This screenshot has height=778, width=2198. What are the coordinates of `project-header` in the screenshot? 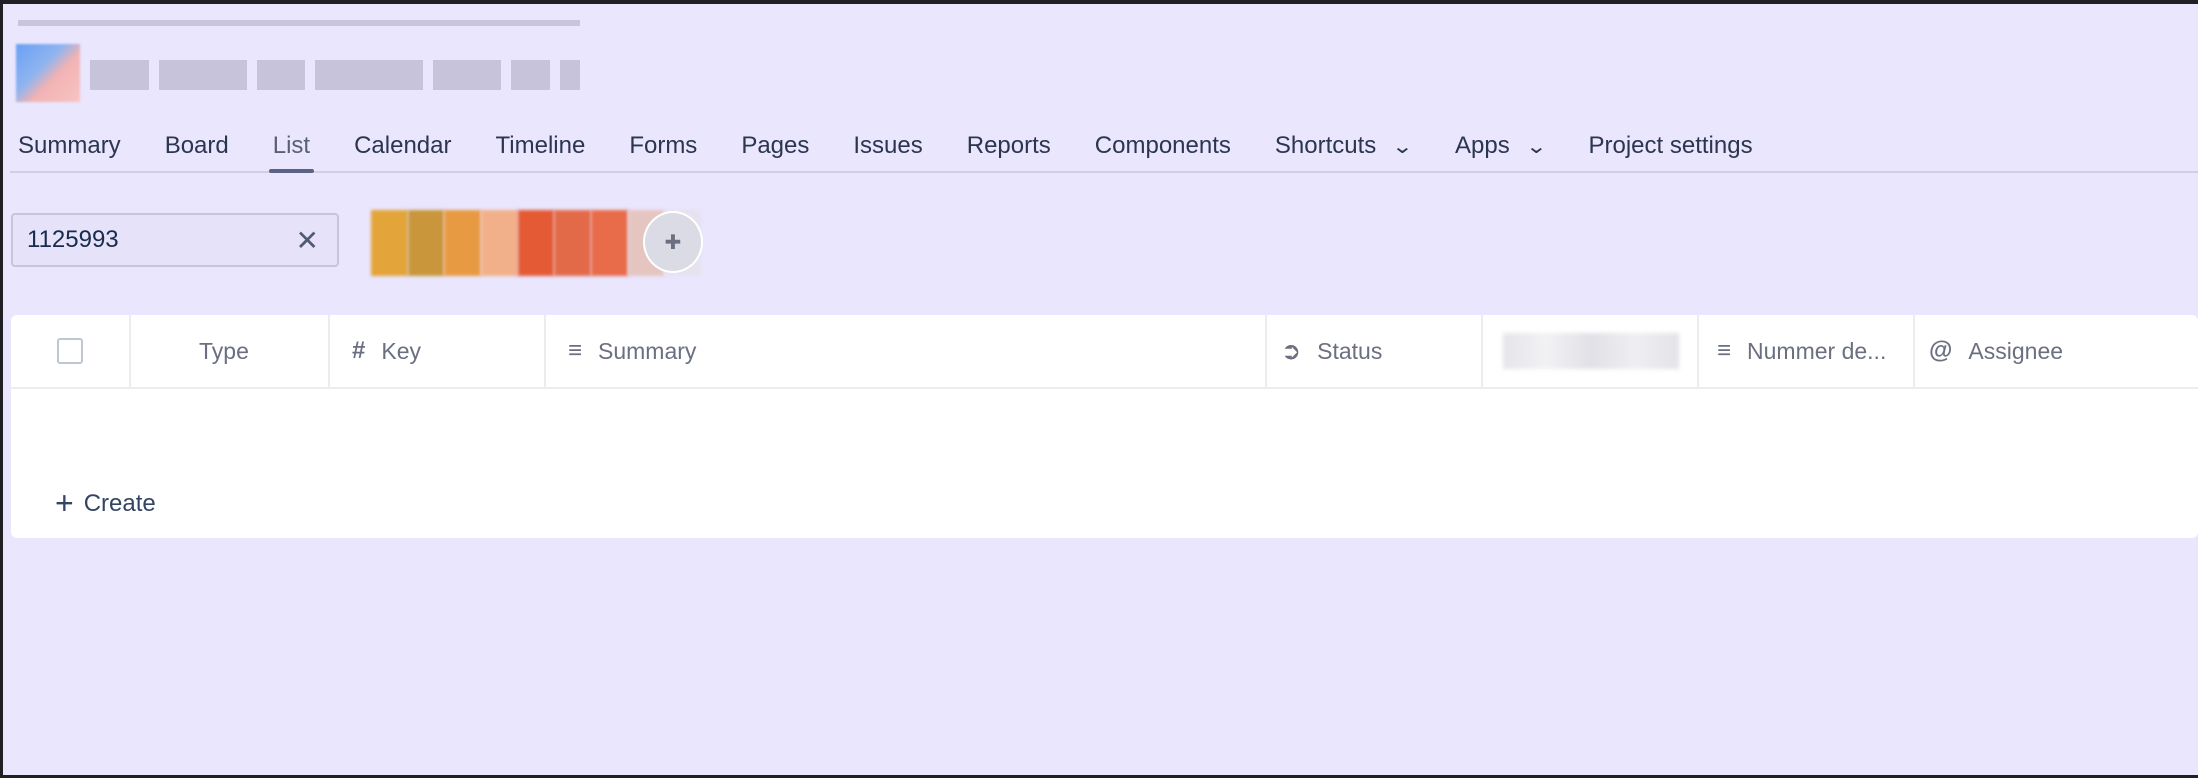 It's located at (295, 58).